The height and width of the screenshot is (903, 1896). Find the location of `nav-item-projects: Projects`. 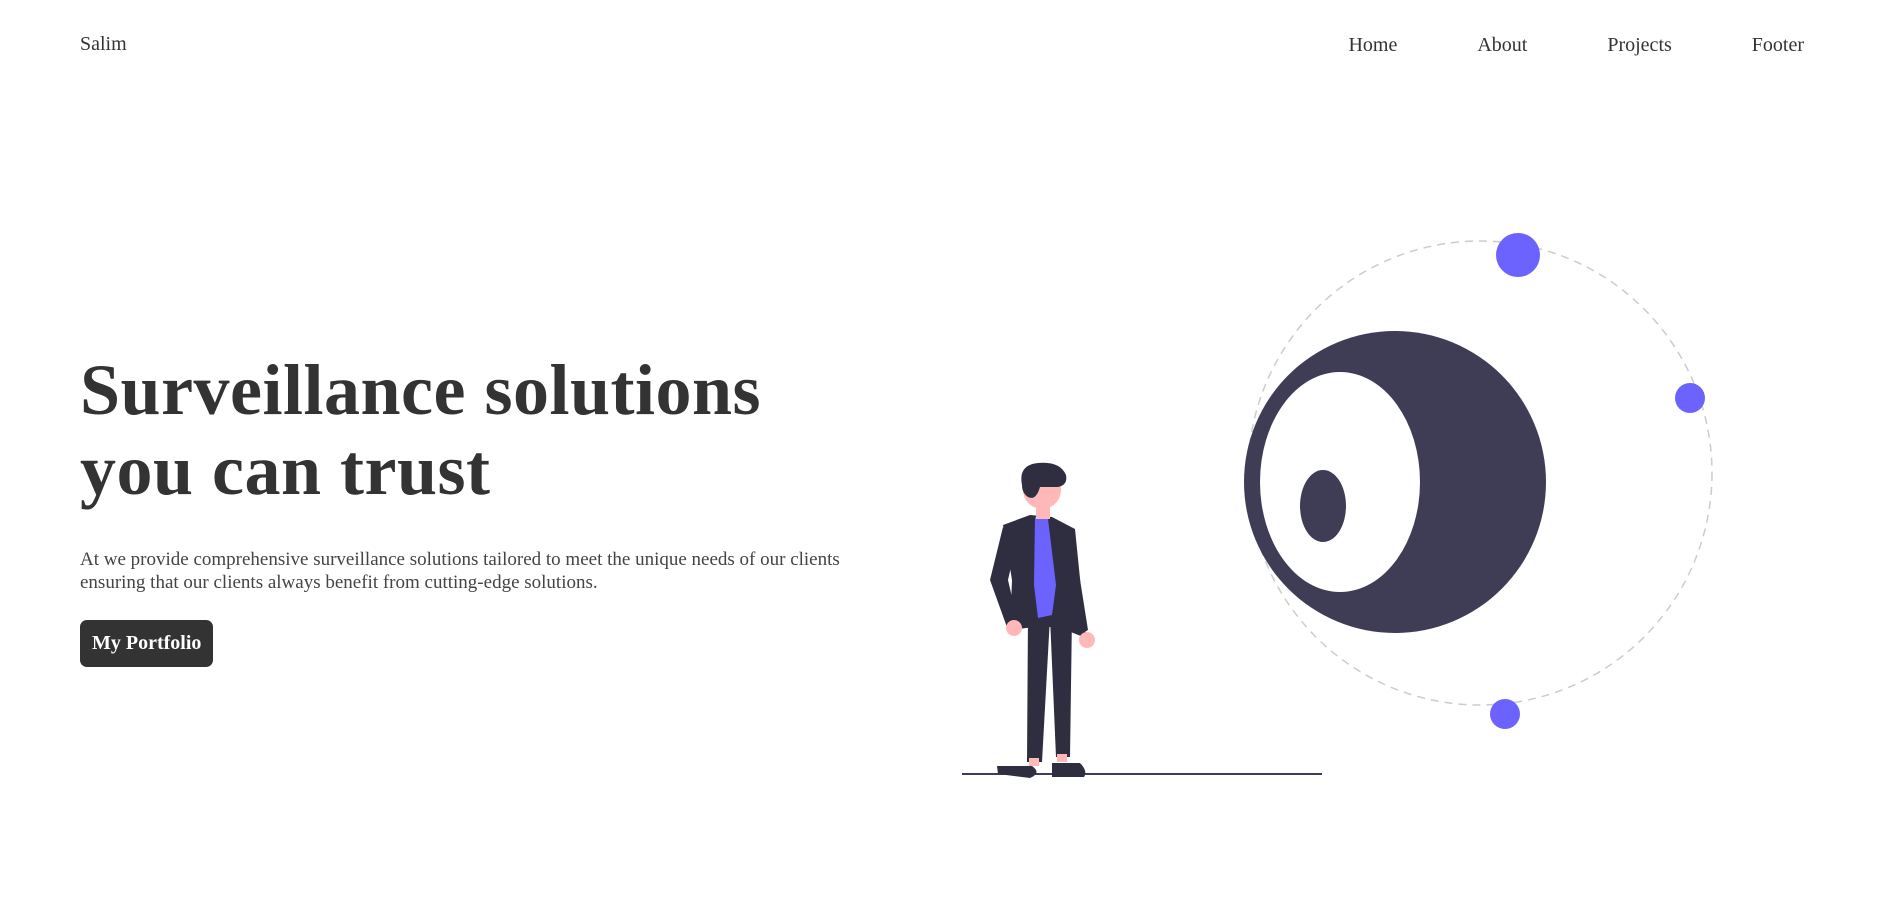

nav-item-projects: Projects is located at coordinates (1639, 45).